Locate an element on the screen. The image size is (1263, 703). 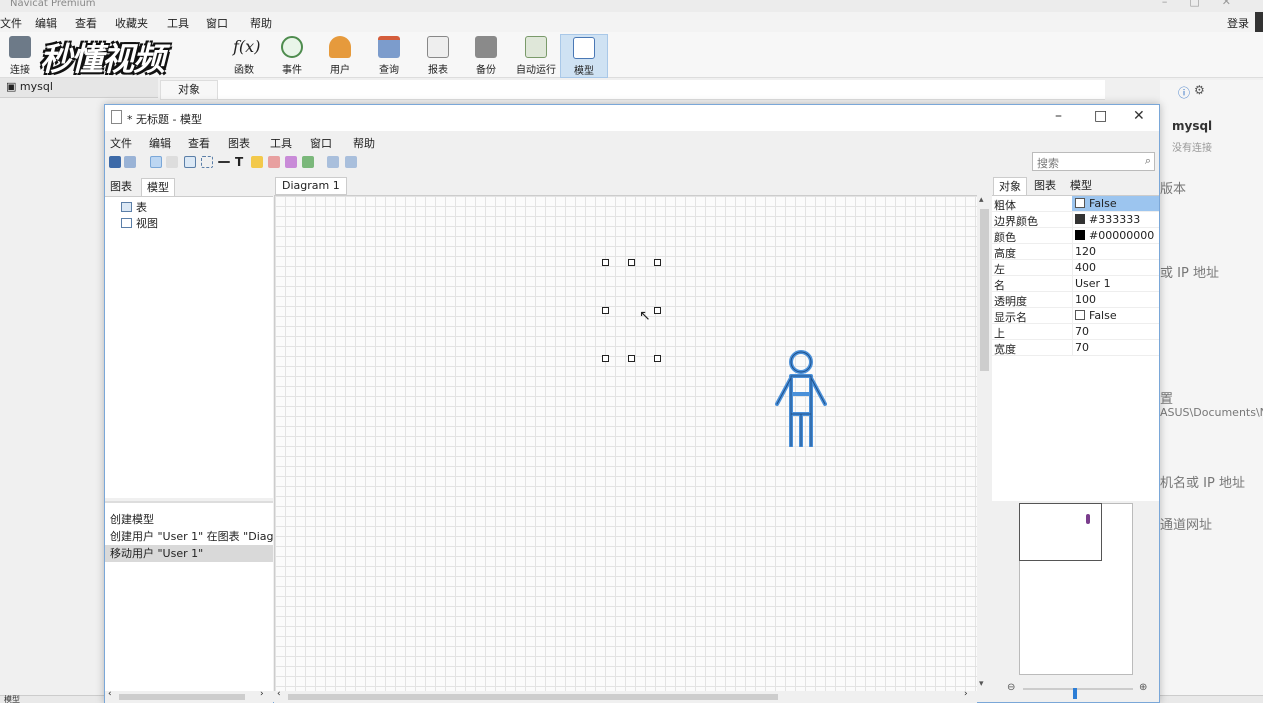
app-window-controls: –□✕ is located at coordinates (1207, 3).